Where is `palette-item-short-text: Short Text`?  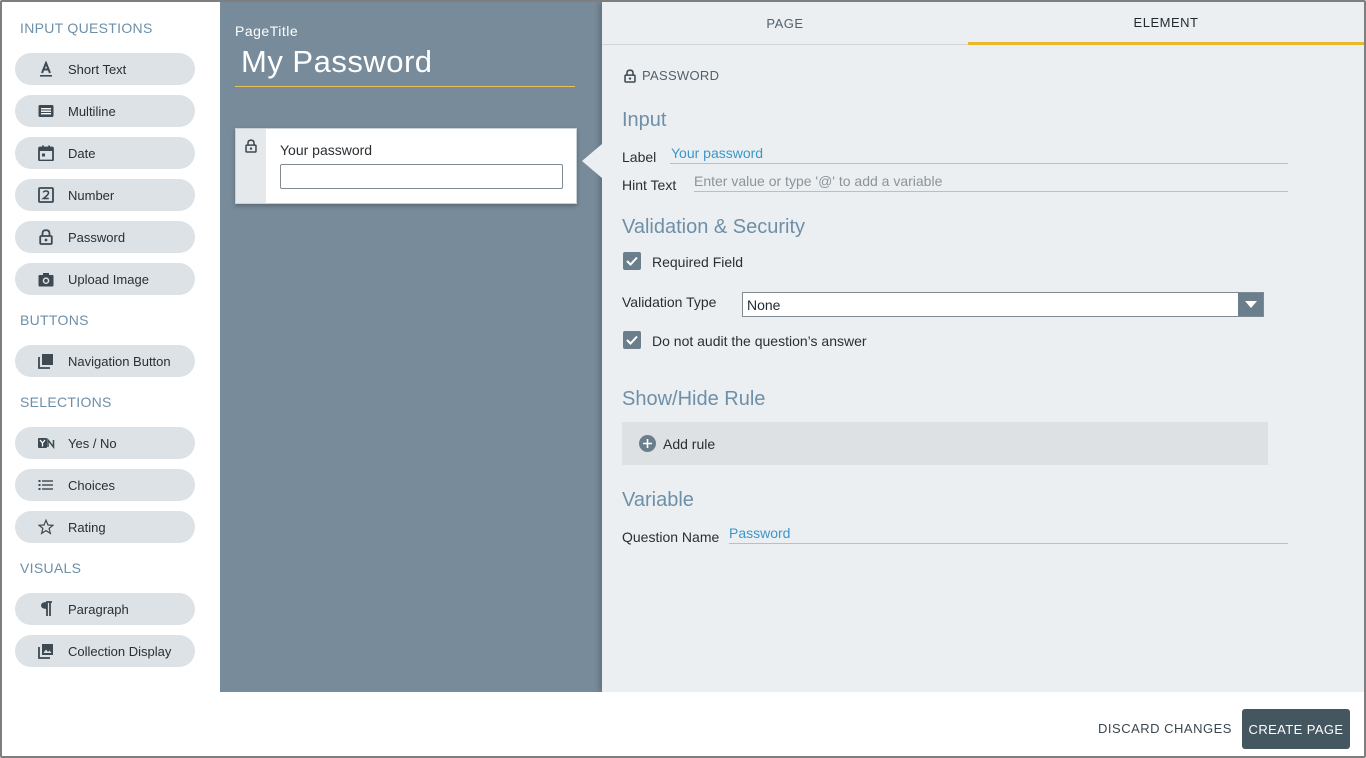
palette-item-short-text: Short Text is located at coordinates (105, 69).